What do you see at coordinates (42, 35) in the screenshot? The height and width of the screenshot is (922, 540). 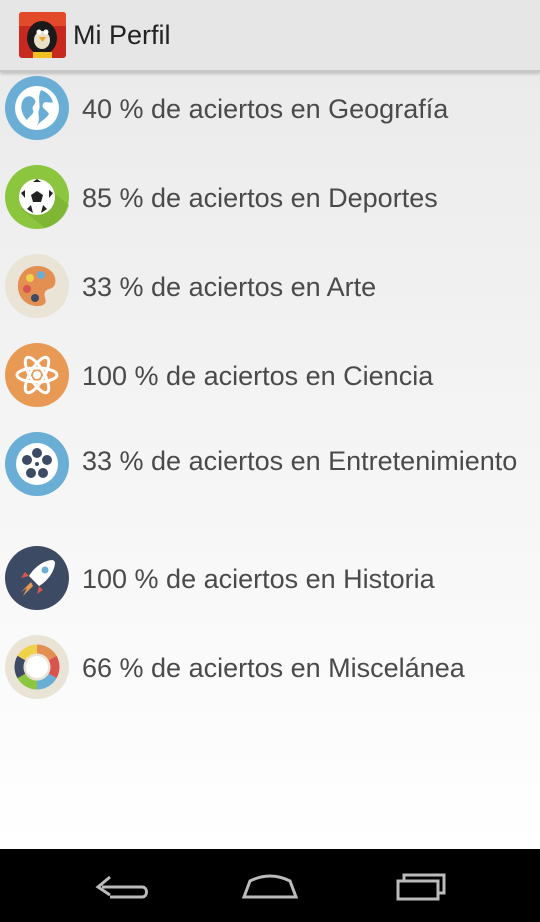 I see `app-logo-icon` at bounding box center [42, 35].